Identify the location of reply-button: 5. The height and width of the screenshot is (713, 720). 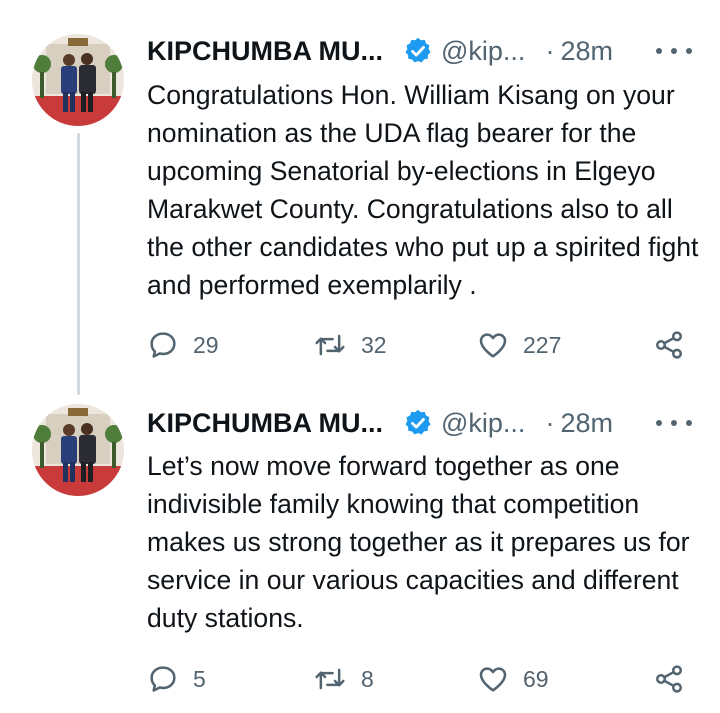
(176, 679).